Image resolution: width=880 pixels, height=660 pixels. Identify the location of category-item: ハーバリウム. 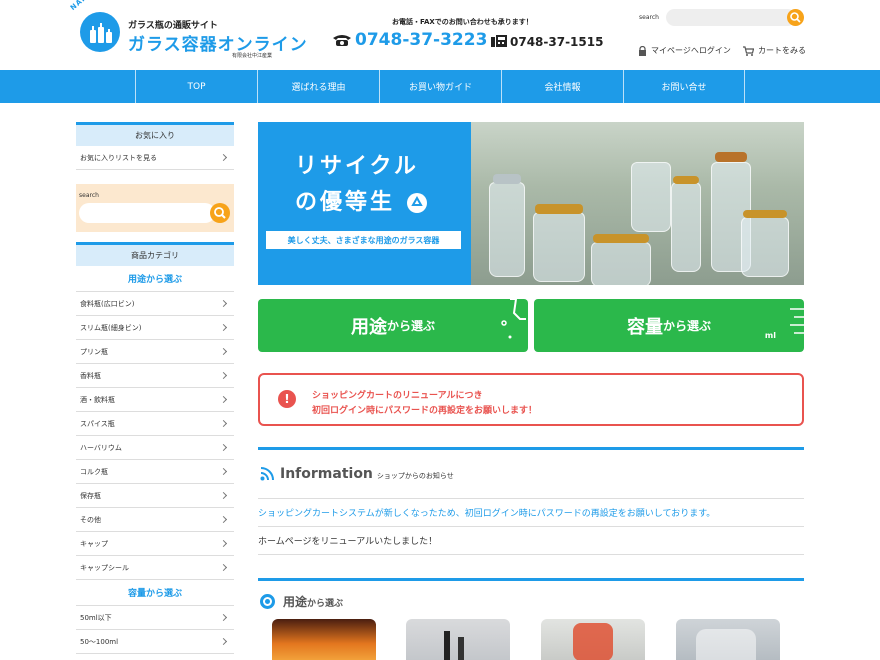
(155, 448).